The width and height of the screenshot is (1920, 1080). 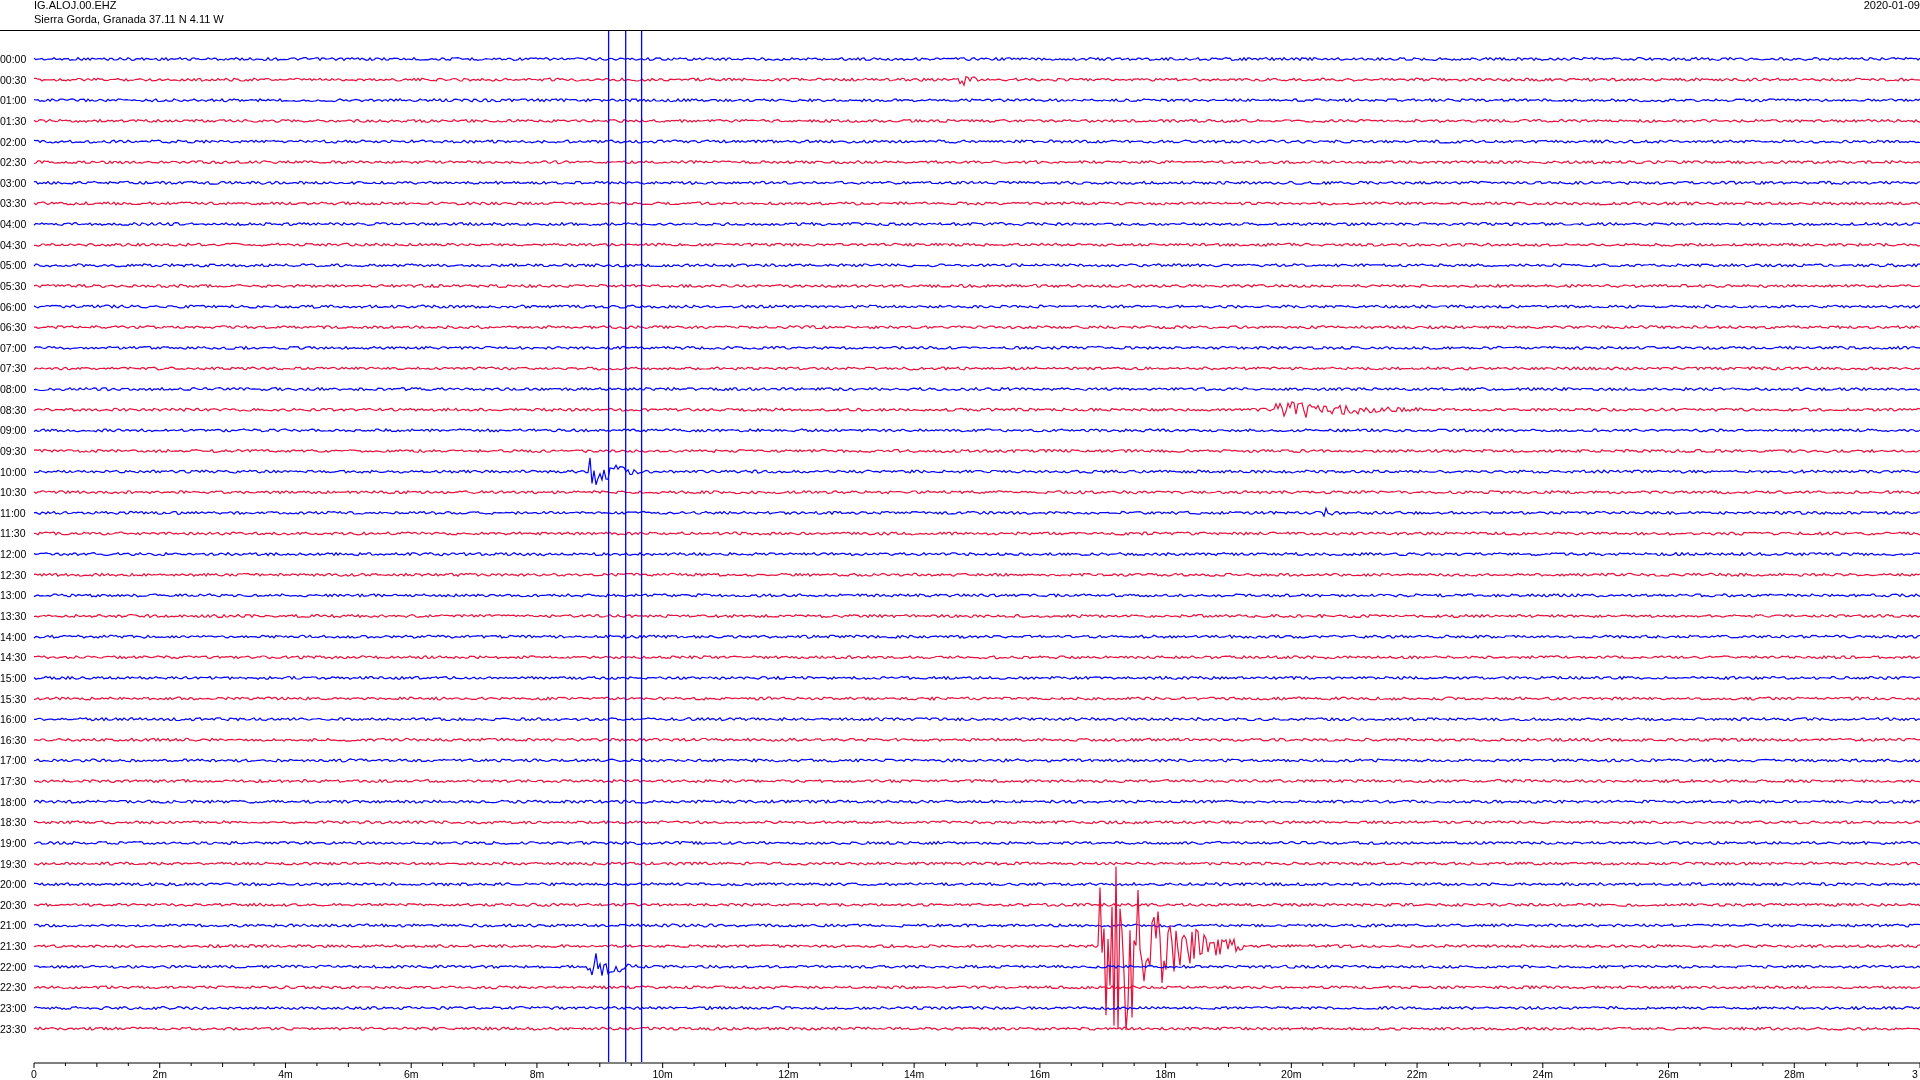 What do you see at coordinates (13, 120) in the screenshot?
I see `time-label: 01:30` at bounding box center [13, 120].